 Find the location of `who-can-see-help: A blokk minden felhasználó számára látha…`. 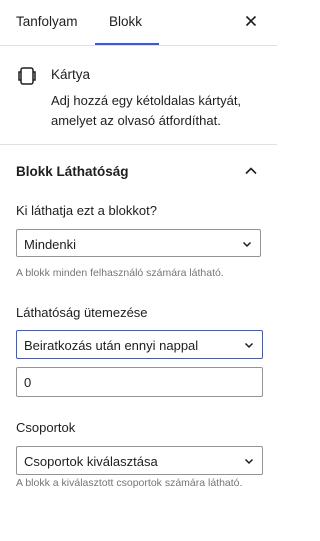

who-can-see-help: A blokk minden felhasználó számára látha… is located at coordinates (120, 273).